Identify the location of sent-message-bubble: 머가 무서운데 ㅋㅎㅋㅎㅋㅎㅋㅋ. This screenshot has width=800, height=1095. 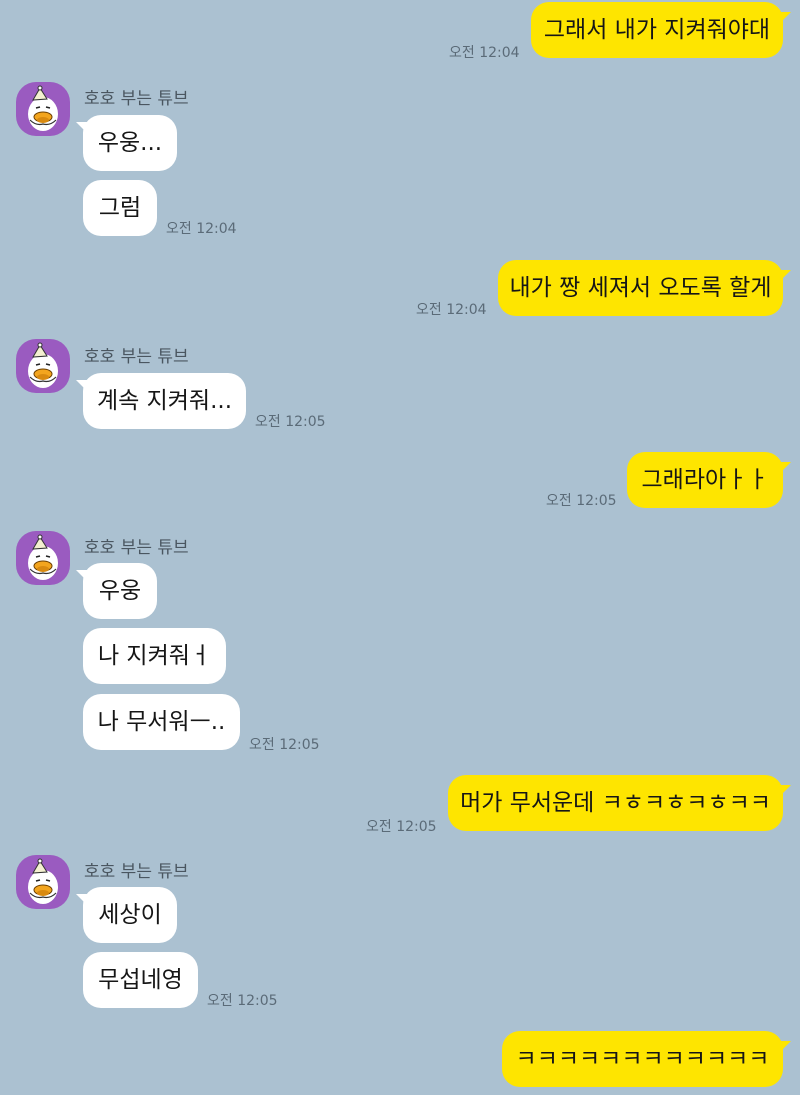
(615, 803).